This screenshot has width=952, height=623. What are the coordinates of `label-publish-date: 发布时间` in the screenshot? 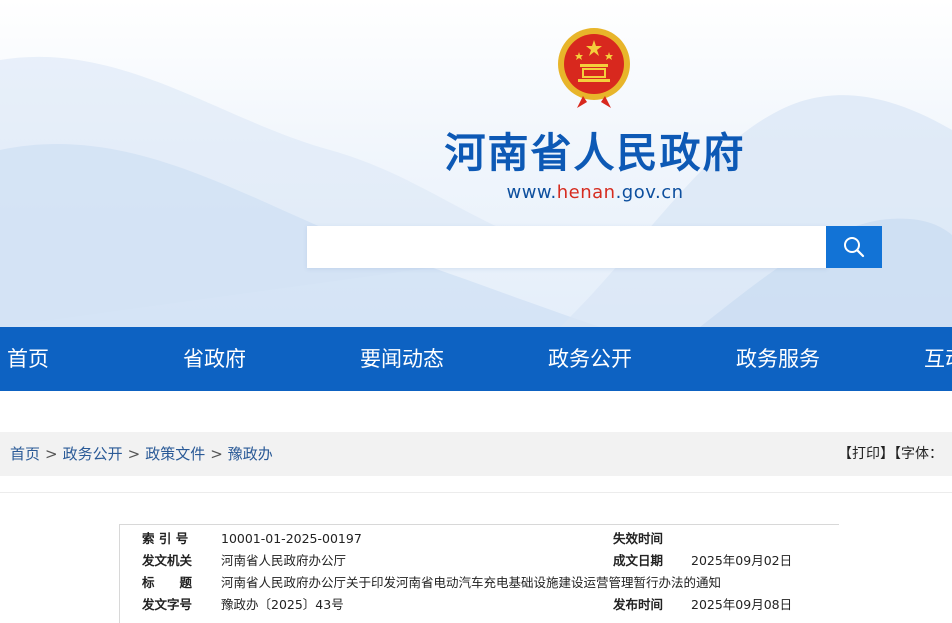 It's located at (638, 604).